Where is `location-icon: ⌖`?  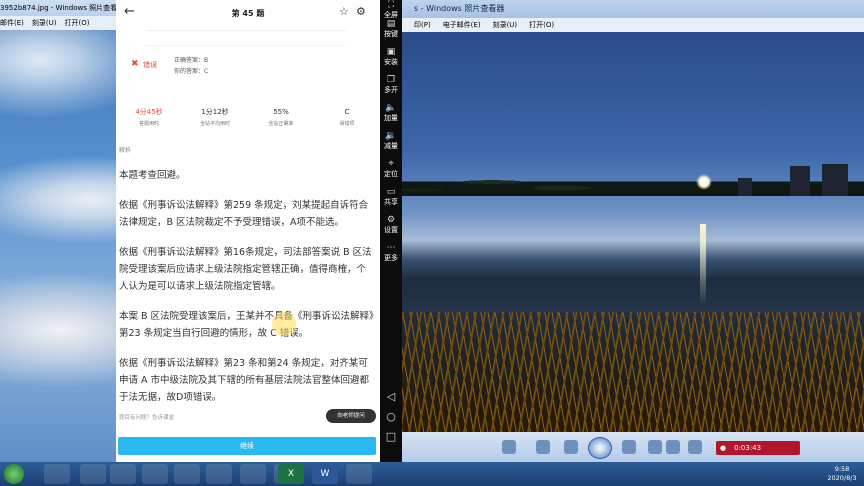
location-icon: ⌖ is located at coordinates (391, 164).